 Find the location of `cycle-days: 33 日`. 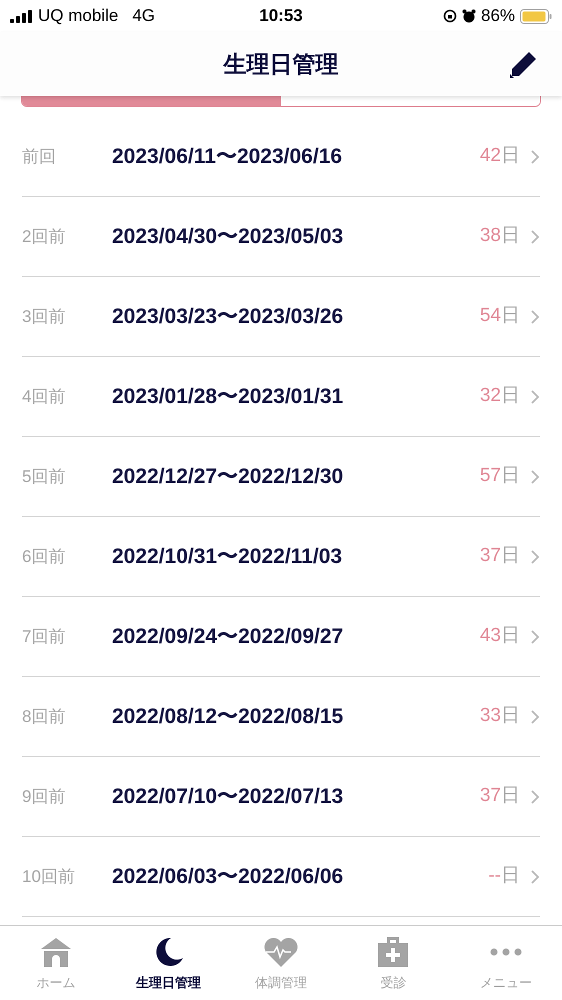

cycle-days: 33 日 is located at coordinates (500, 716).